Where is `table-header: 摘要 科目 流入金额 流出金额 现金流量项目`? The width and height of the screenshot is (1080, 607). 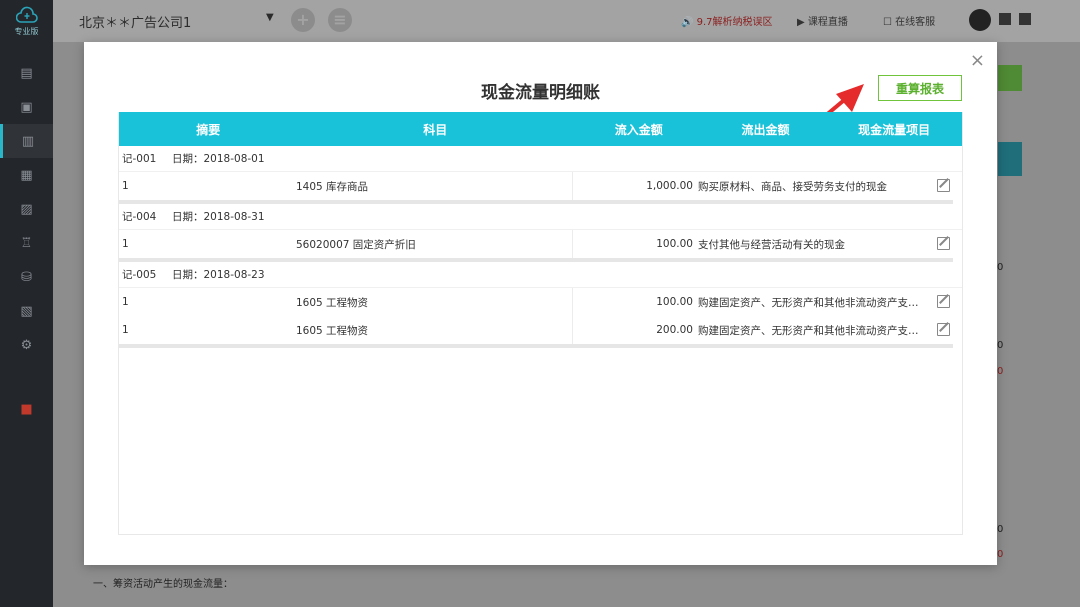
table-header: 摘要 科目 流入金额 流出金额 现金流量项目 is located at coordinates (540, 129).